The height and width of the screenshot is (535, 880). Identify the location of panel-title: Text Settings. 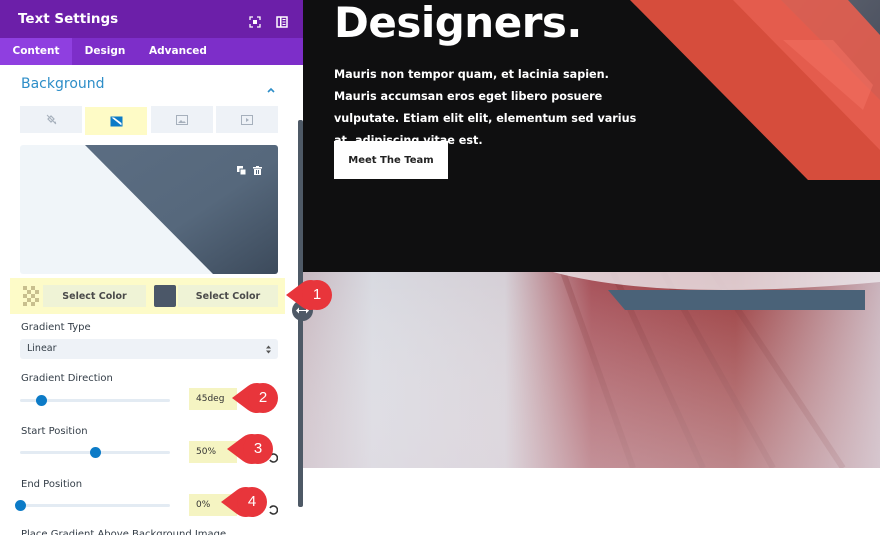
(68, 19).